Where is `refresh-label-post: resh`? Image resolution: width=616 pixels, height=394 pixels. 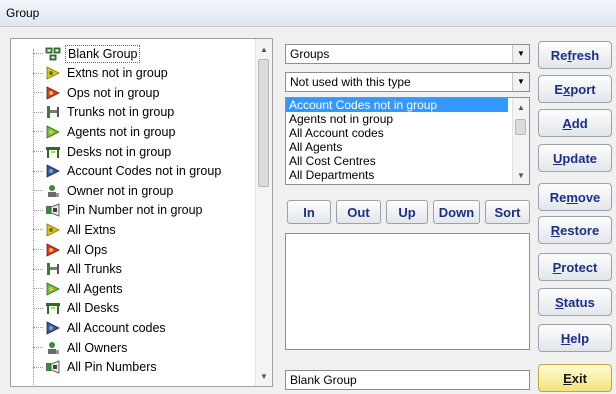 refresh-label-post: resh is located at coordinates (585, 55).